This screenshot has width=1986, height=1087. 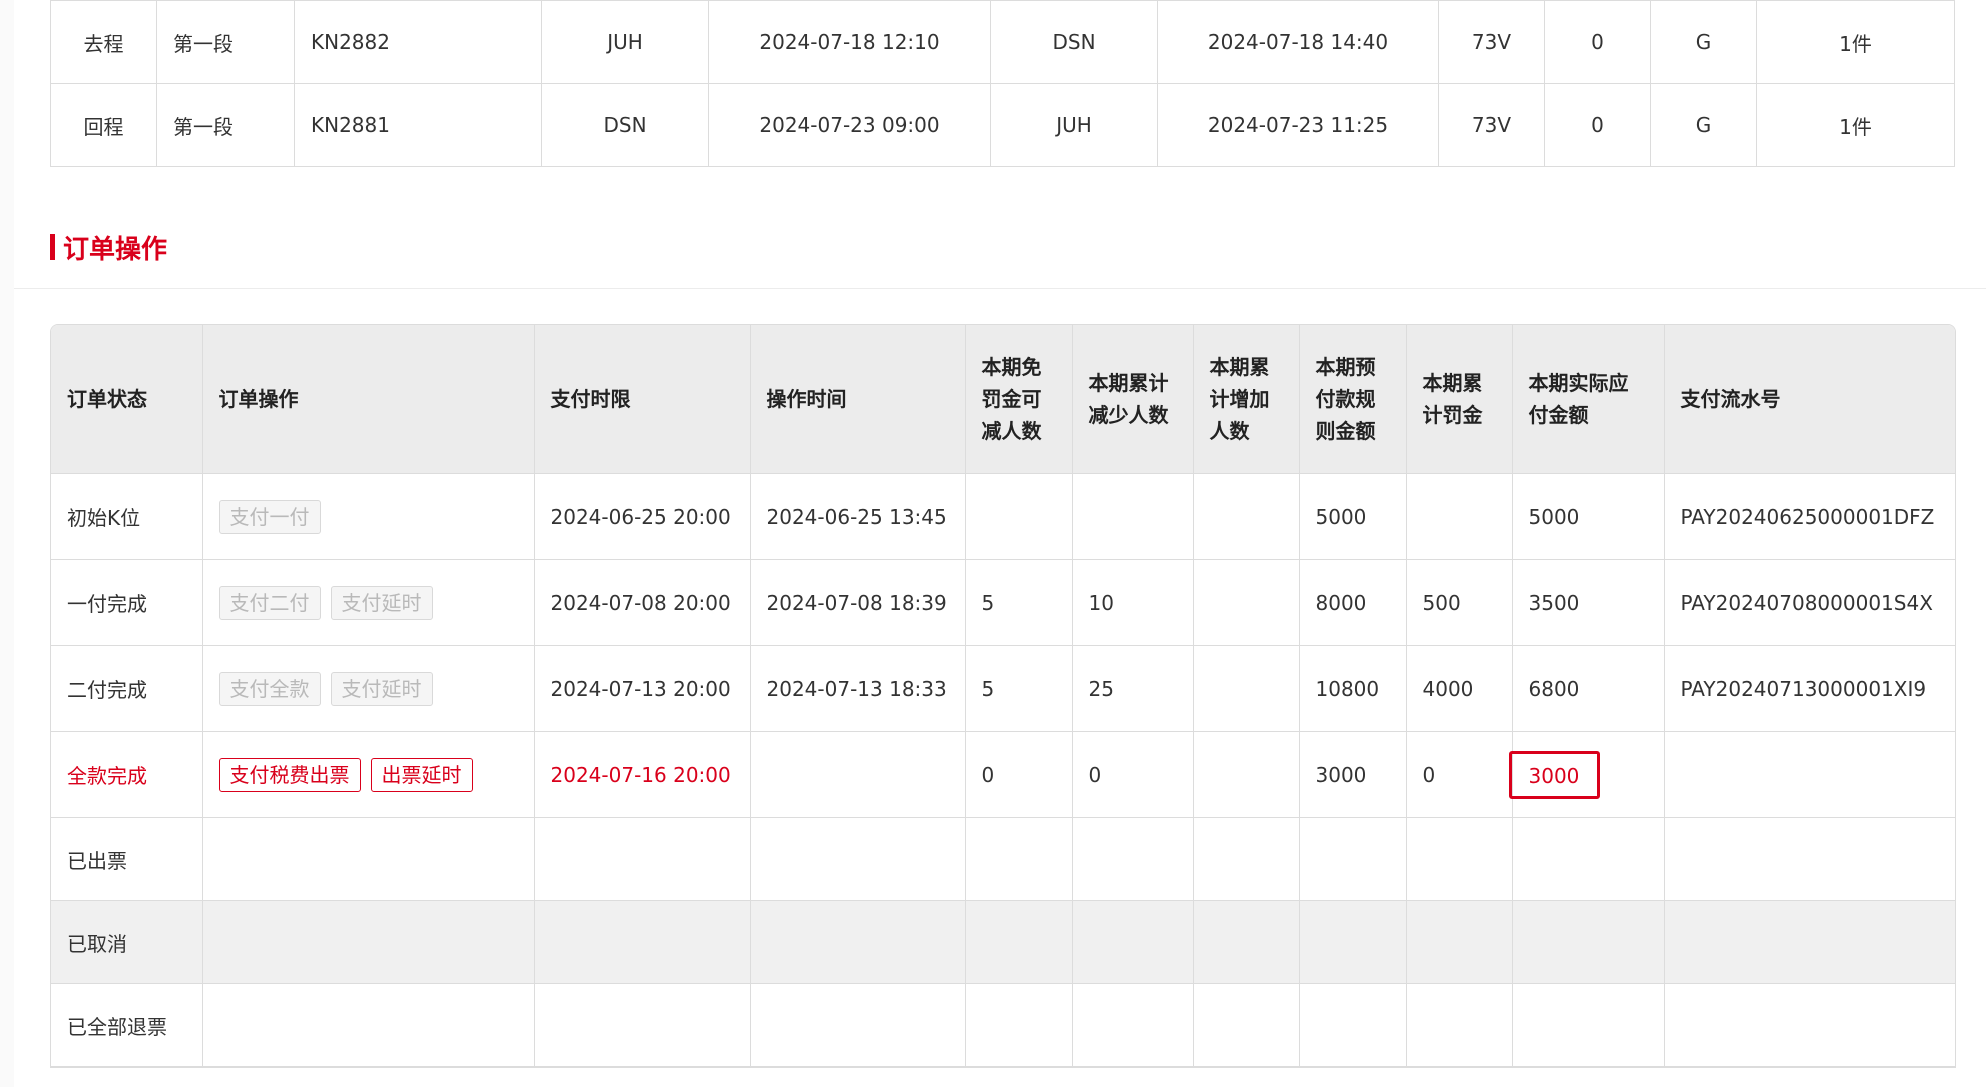 I want to click on stops: 0, so click(x=1597, y=125).